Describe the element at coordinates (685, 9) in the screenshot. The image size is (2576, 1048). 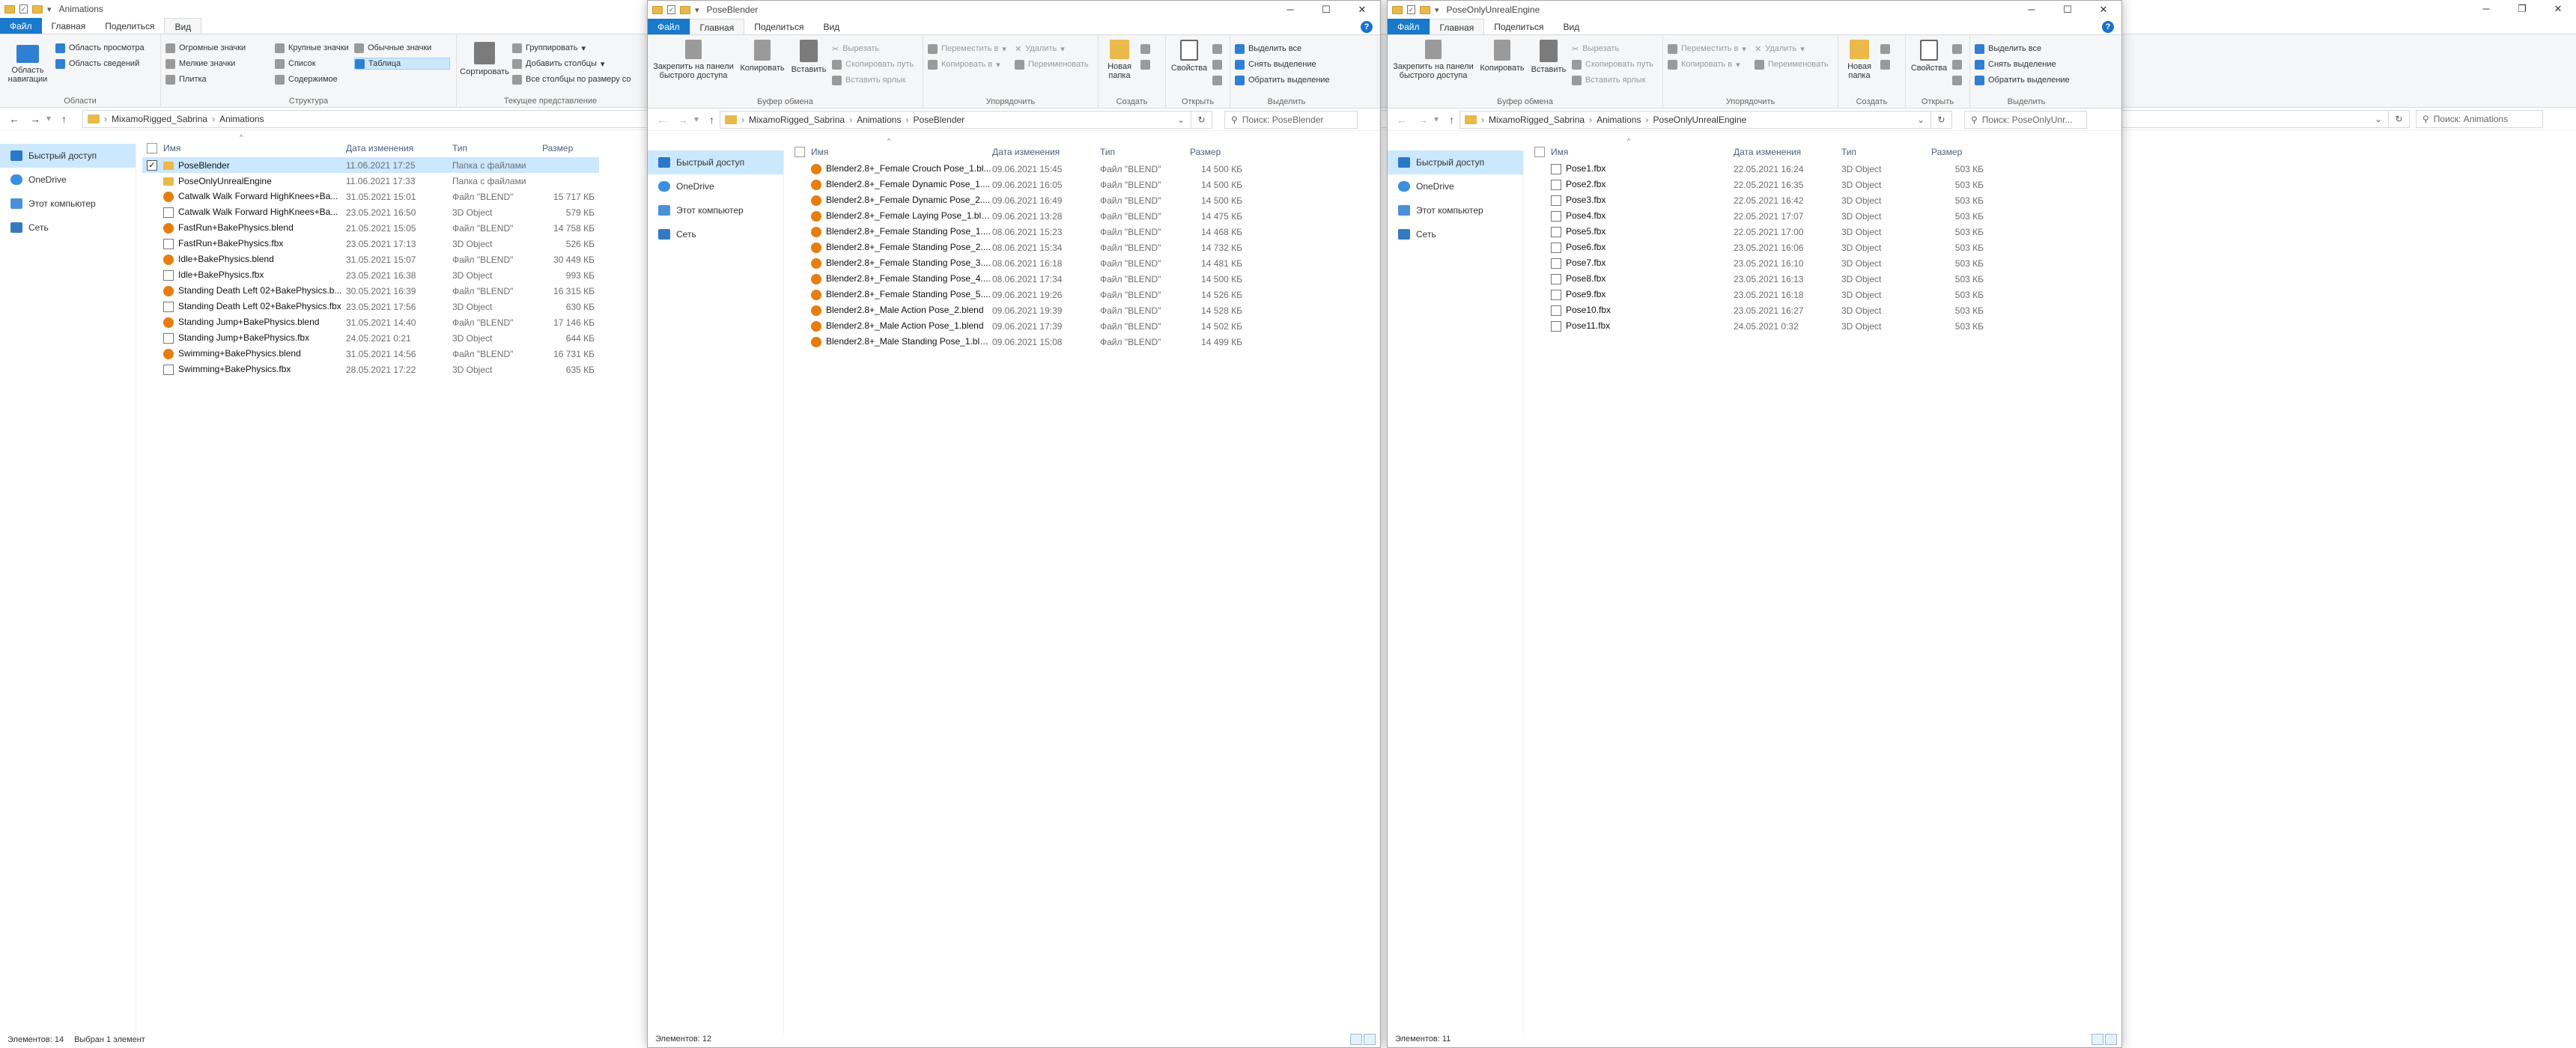
I see `new-folder-quick-icon` at that location.